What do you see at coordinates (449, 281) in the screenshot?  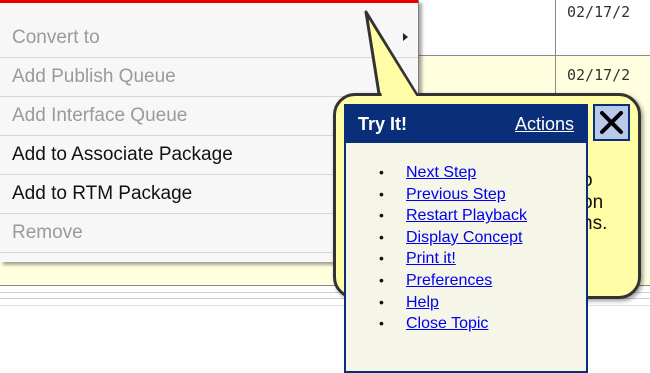 I see `link-preferences: Preferences` at bounding box center [449, 281].